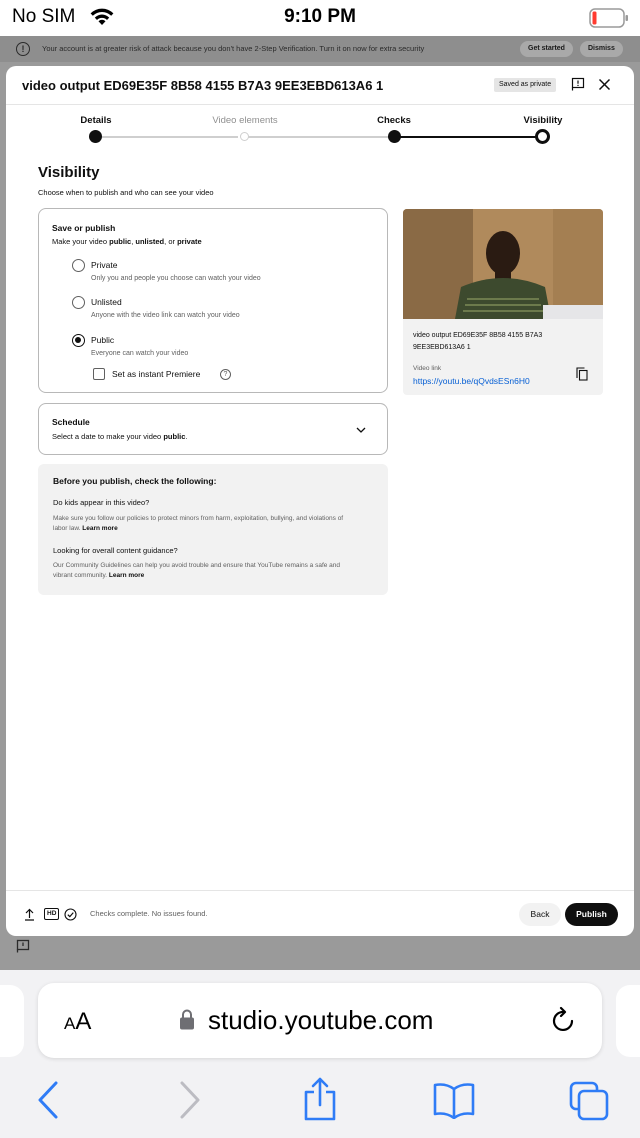 The width and height of the screenshot is (640, 1138). What do you see at coordinates (103, 340) in the screenshot?
I see `public-label: Public` at bounding box center [103, 340].